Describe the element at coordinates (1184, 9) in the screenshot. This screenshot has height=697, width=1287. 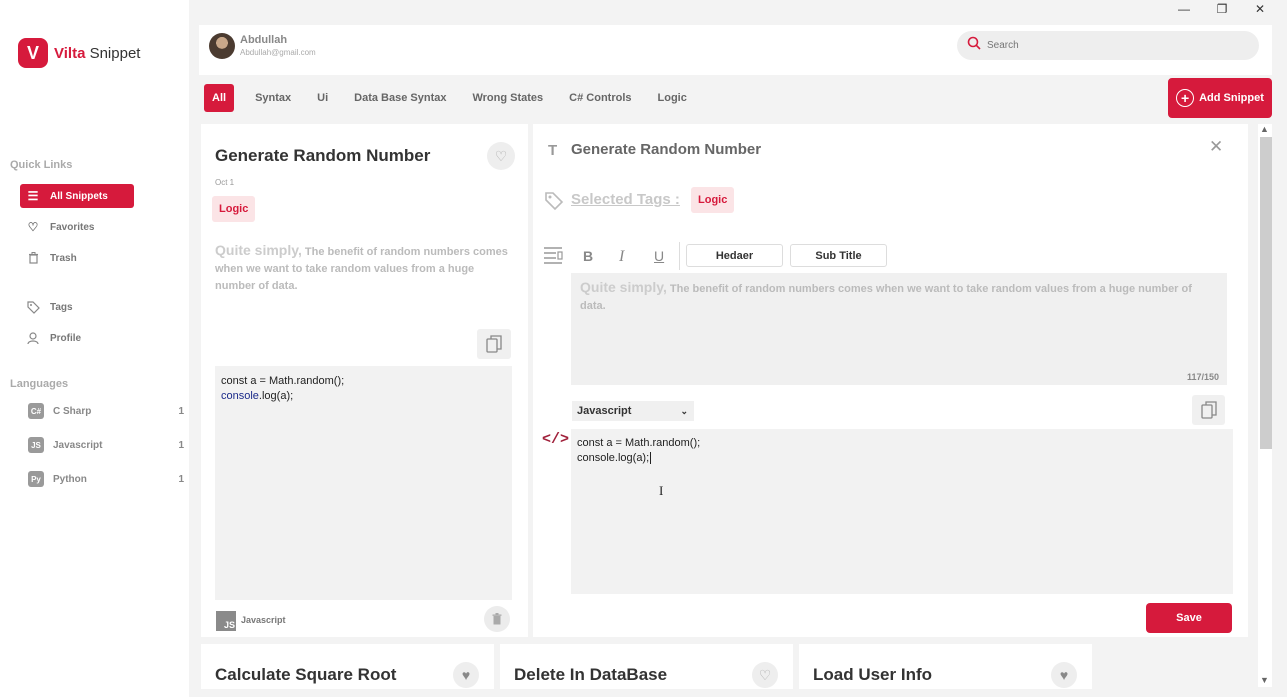
I see `minimize-button: —` at that location.